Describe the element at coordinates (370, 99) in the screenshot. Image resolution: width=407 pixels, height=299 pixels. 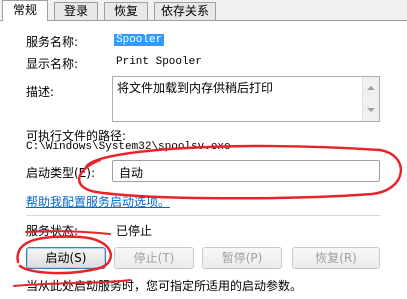
I see `description-scrollbar` at that location.